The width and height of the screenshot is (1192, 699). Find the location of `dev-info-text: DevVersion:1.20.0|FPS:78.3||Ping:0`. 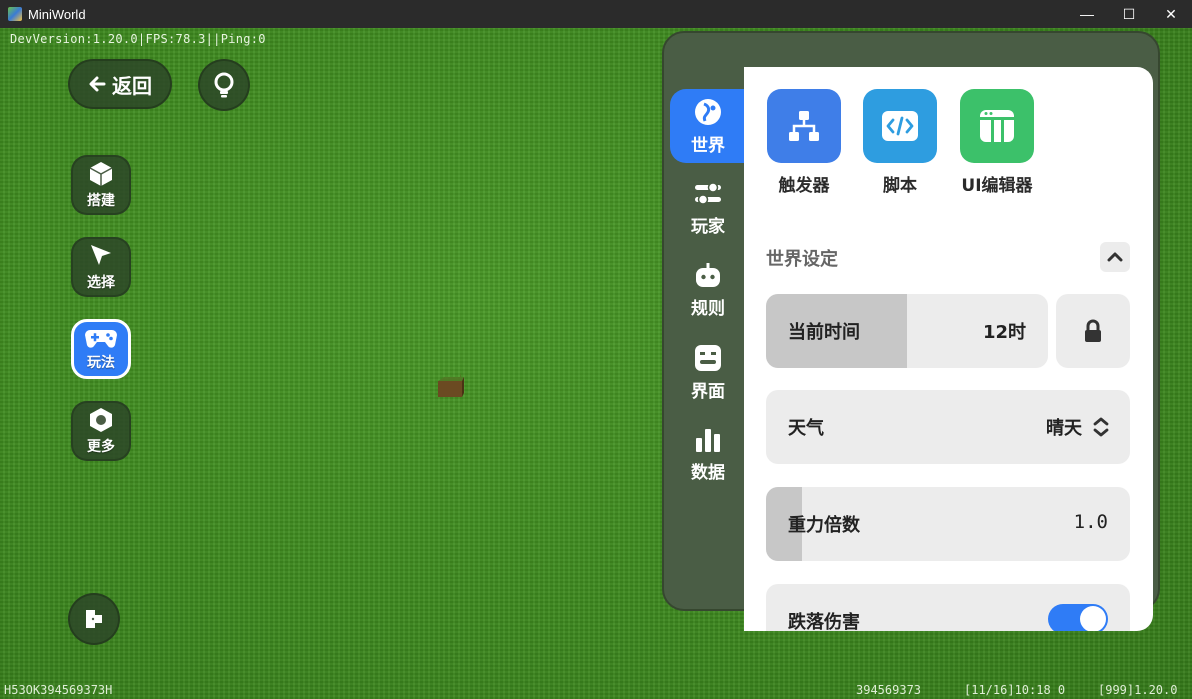

dev-info-text: DevVersion:1.20.0|FPS:78.3||Ping:0 is located at coordinates (138, 39).